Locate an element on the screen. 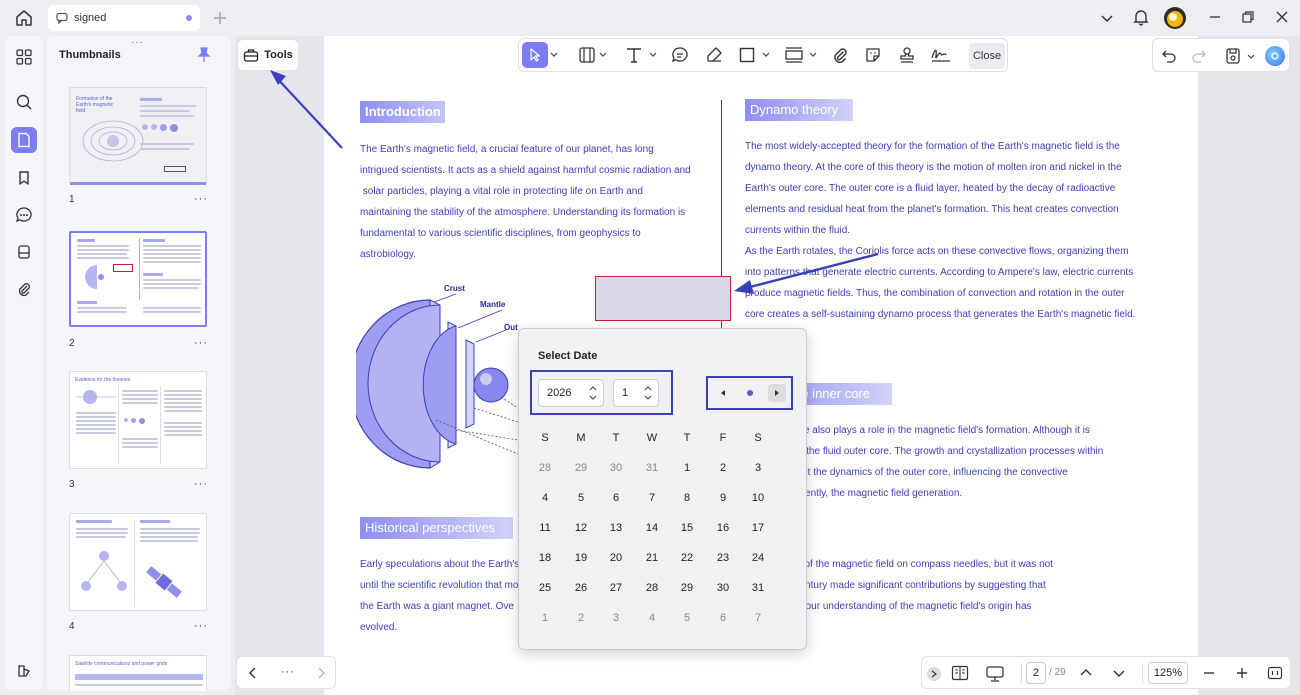  month-spinner: 1 is located at coordinates (636, 393).